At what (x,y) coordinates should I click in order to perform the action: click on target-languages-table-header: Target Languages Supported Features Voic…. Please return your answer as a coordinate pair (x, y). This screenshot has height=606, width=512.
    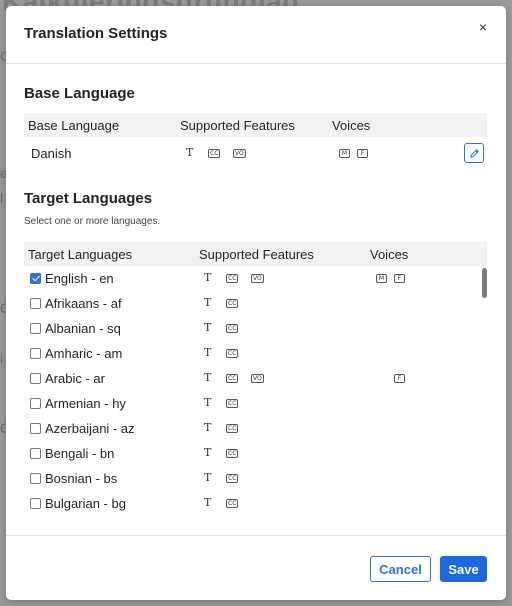
    Looking at the image, I should click on (255, 254).